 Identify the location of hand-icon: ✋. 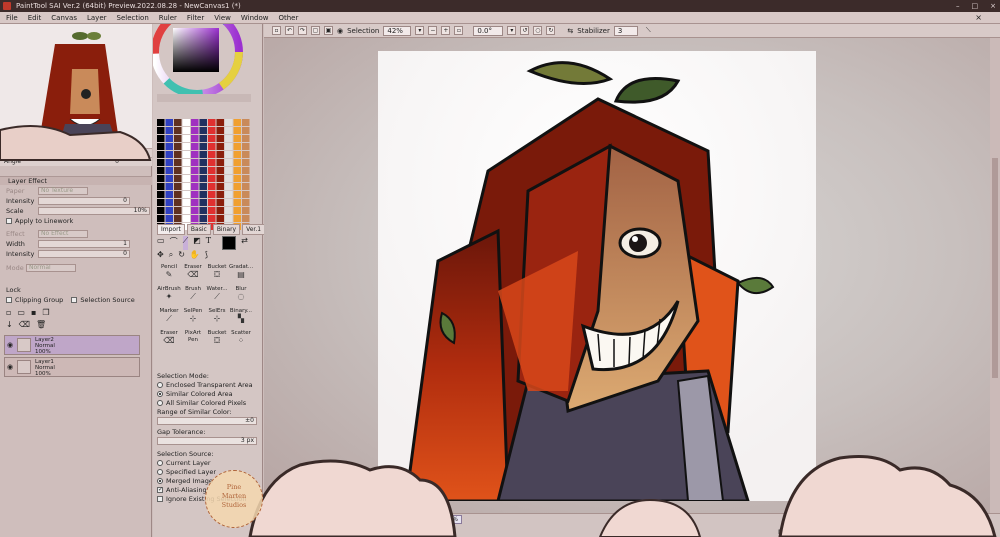
(195, 255).